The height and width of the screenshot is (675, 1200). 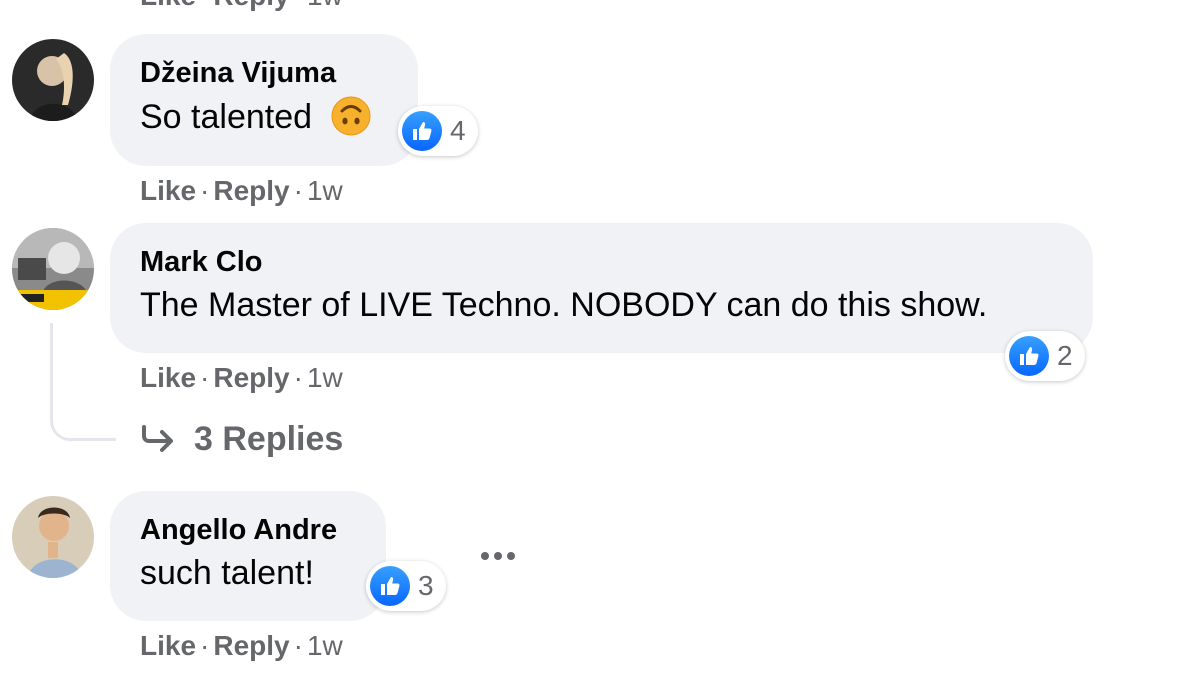 What do you see at coordinates (1065, 355) in the screenshot?
I see `reaction-count: 2` at bounding box center [1065, 355].